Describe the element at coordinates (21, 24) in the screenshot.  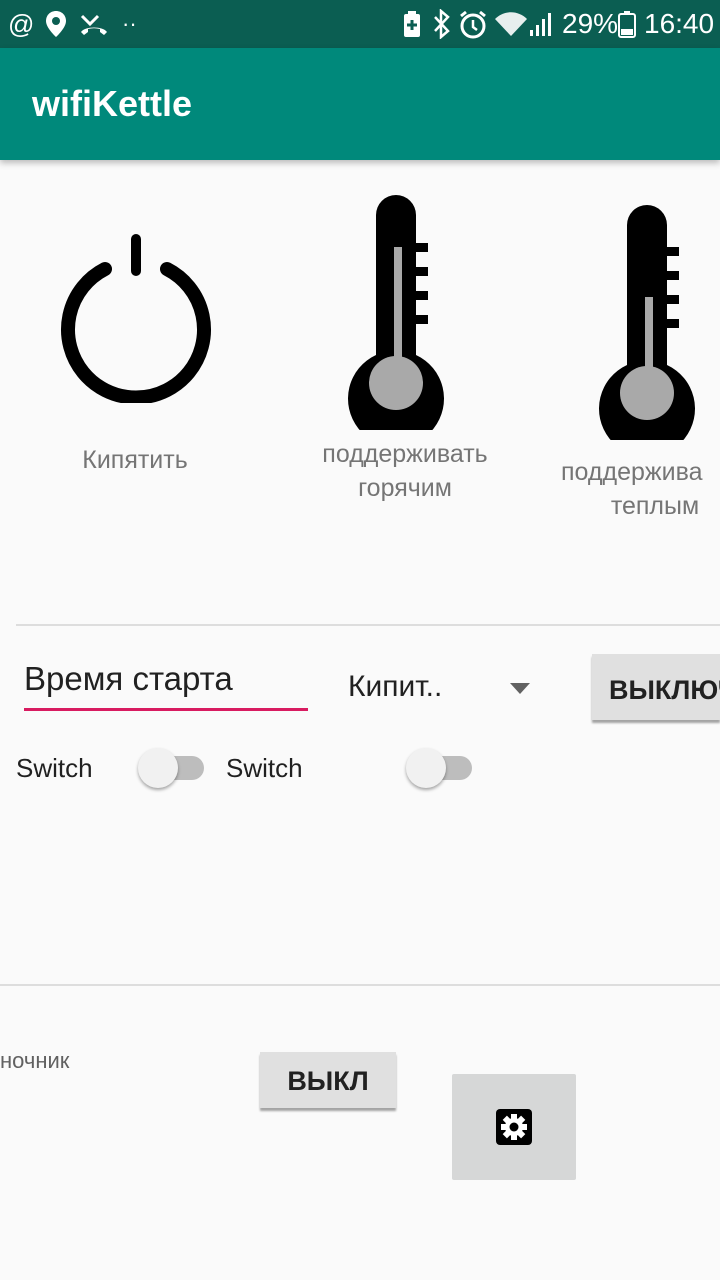
I see `at-sign-icon: @` at that location.